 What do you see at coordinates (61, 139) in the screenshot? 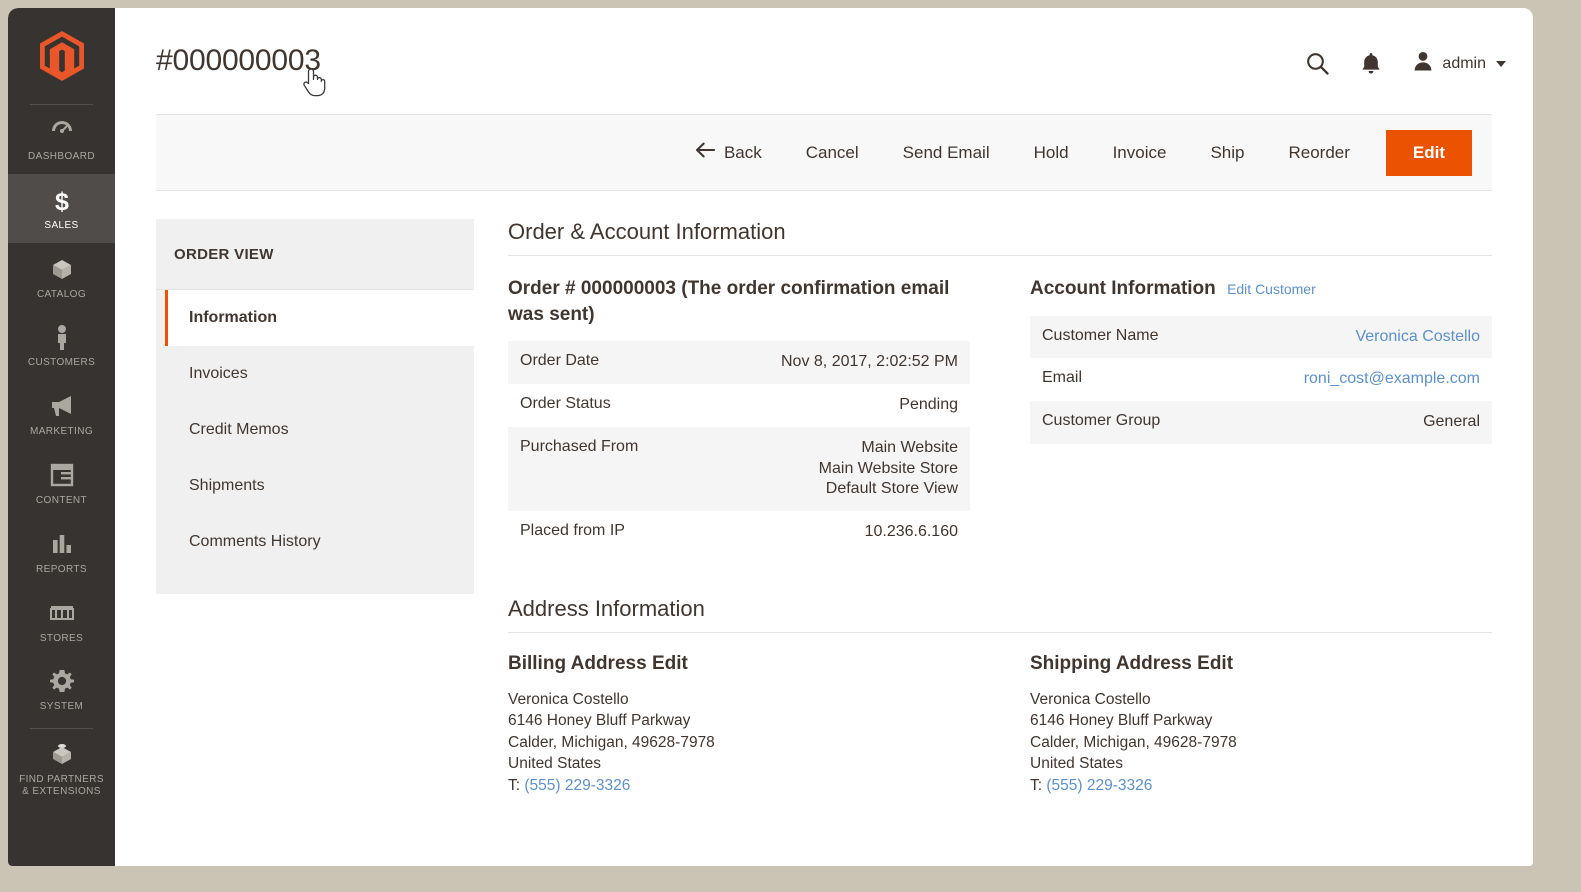
I see `sidebar-item-dashboard: DASHBOARD` at bounding box center [61, 139].